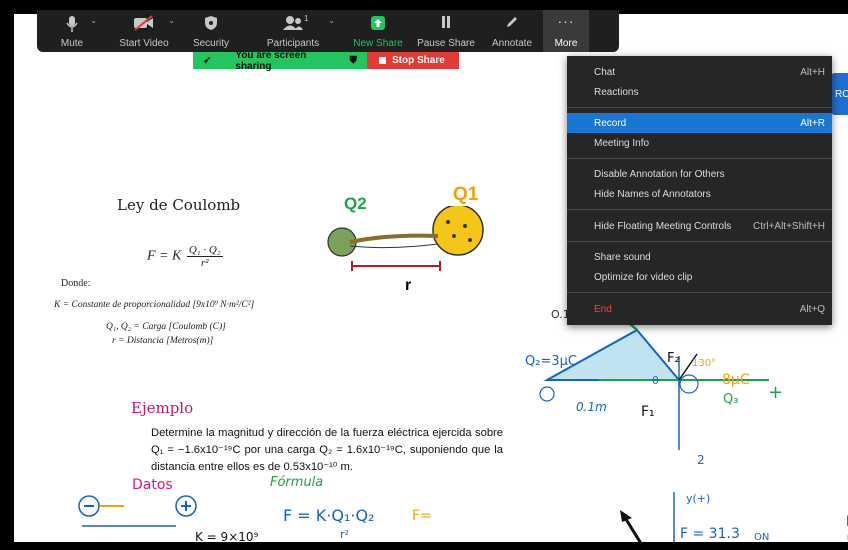  I want to click on annotation-f-eq: F = K·Q₁·Q₂, so click(329, 515).